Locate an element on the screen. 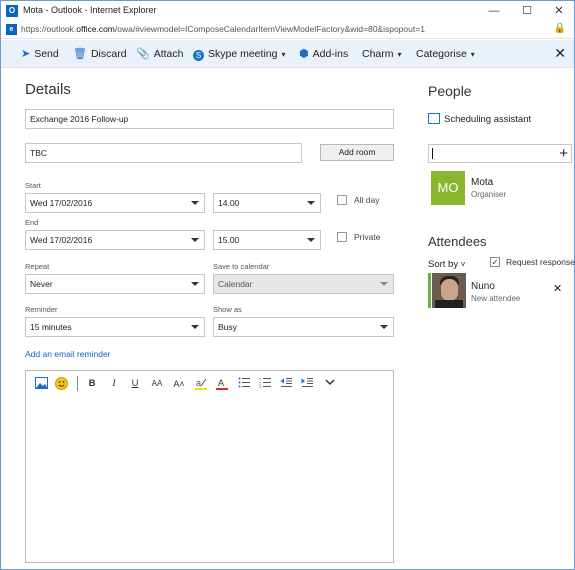 This screenshot has height=570, width=575. minimize-button: — is located at coordinates (494, 11).